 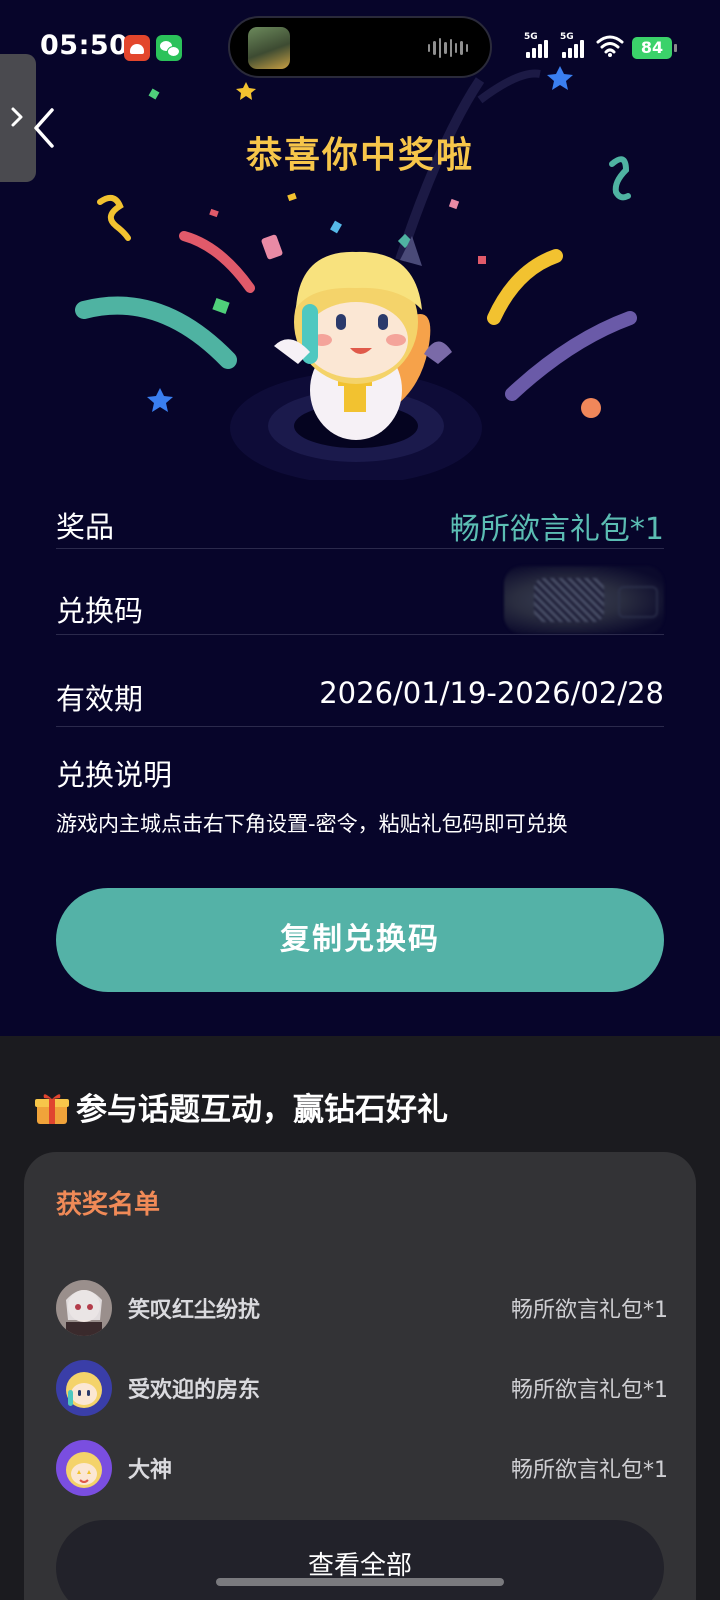 I want to click on game-app-icon, so click(x=269, y=48).